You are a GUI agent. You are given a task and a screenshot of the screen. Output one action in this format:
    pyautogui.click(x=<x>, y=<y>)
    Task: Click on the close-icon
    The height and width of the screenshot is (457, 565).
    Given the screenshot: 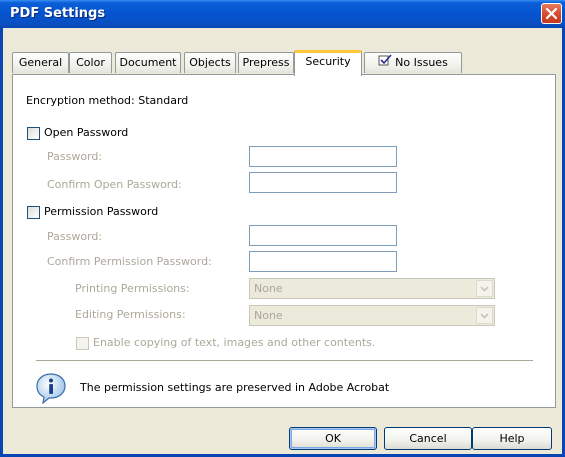 What is the action you would take?
    pyautogui.click(x=551, y=13)
    